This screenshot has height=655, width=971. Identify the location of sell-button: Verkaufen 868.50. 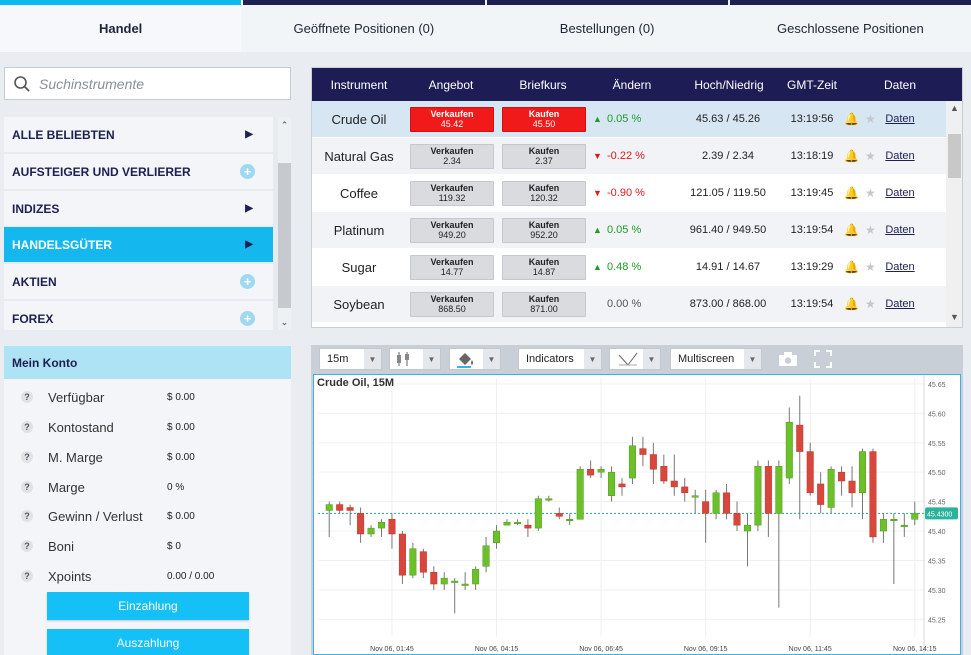
(452, 304).